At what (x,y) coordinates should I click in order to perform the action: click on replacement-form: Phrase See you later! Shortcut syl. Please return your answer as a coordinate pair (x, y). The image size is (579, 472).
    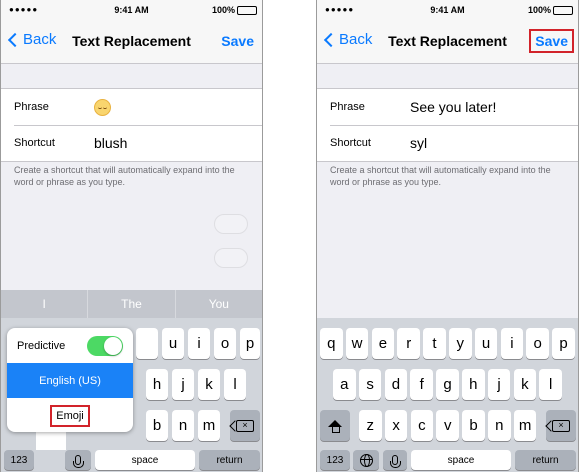
    Looking at the image, I should click on (447, 125).